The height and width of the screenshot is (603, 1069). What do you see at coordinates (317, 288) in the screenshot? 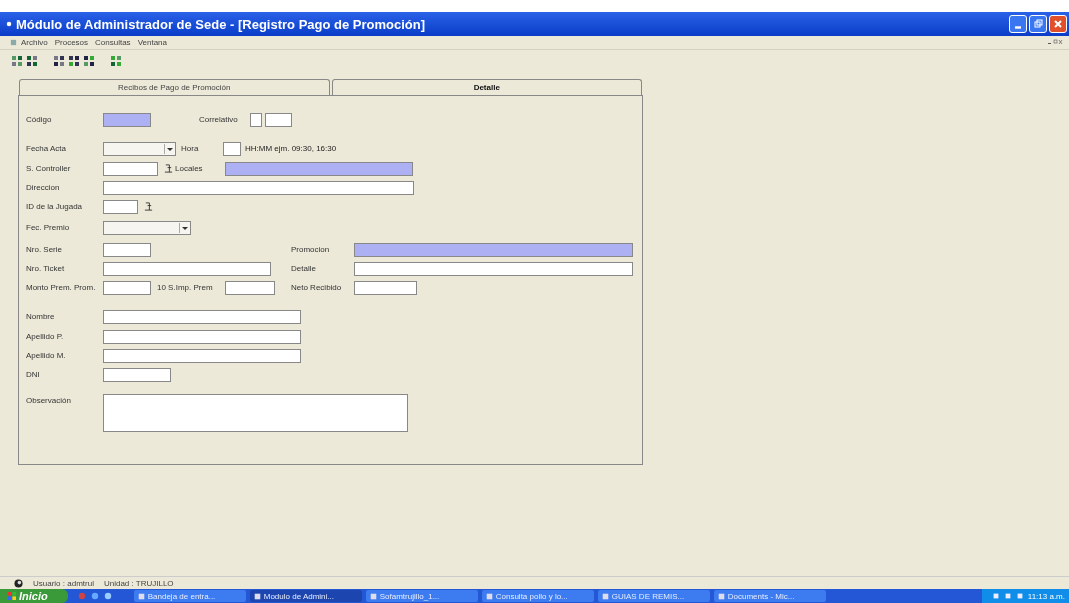
I see `field-label: Neto Recibido` at bounding box center [317, 288].